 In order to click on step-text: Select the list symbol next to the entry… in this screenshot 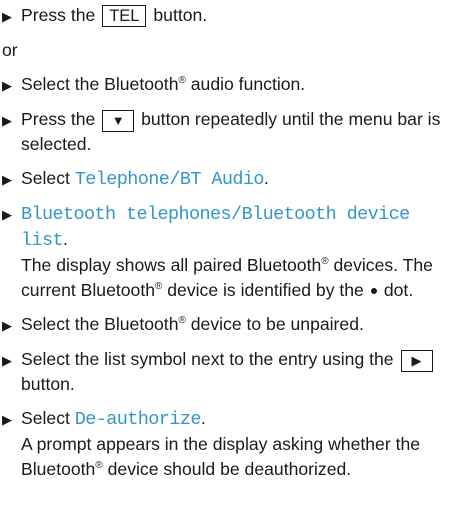, I will do `click(242, 372)`.